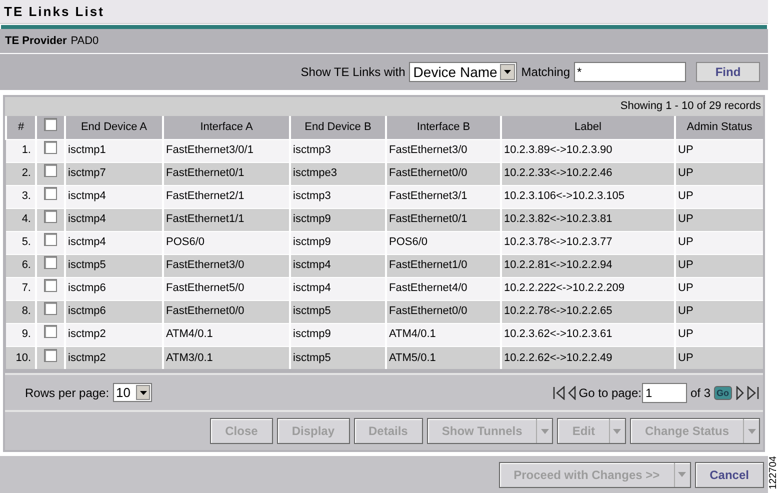 The image size is (780, 493). What do you see at coordinates (588, 265) in the screenshot?
I see `table-cell: 10.2.2.81<->10.2.2.94` at bounding box center [588, 265].